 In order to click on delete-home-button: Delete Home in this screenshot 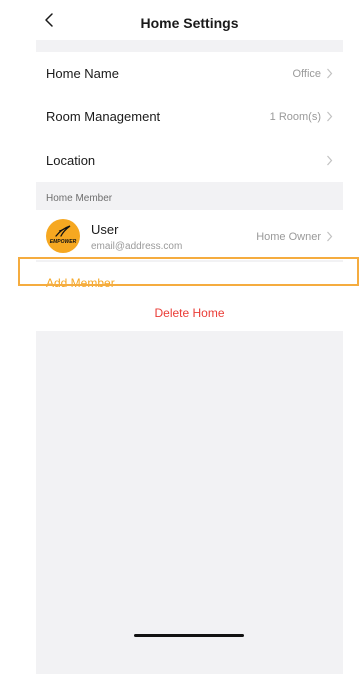, I will do `click(189, 313)`.